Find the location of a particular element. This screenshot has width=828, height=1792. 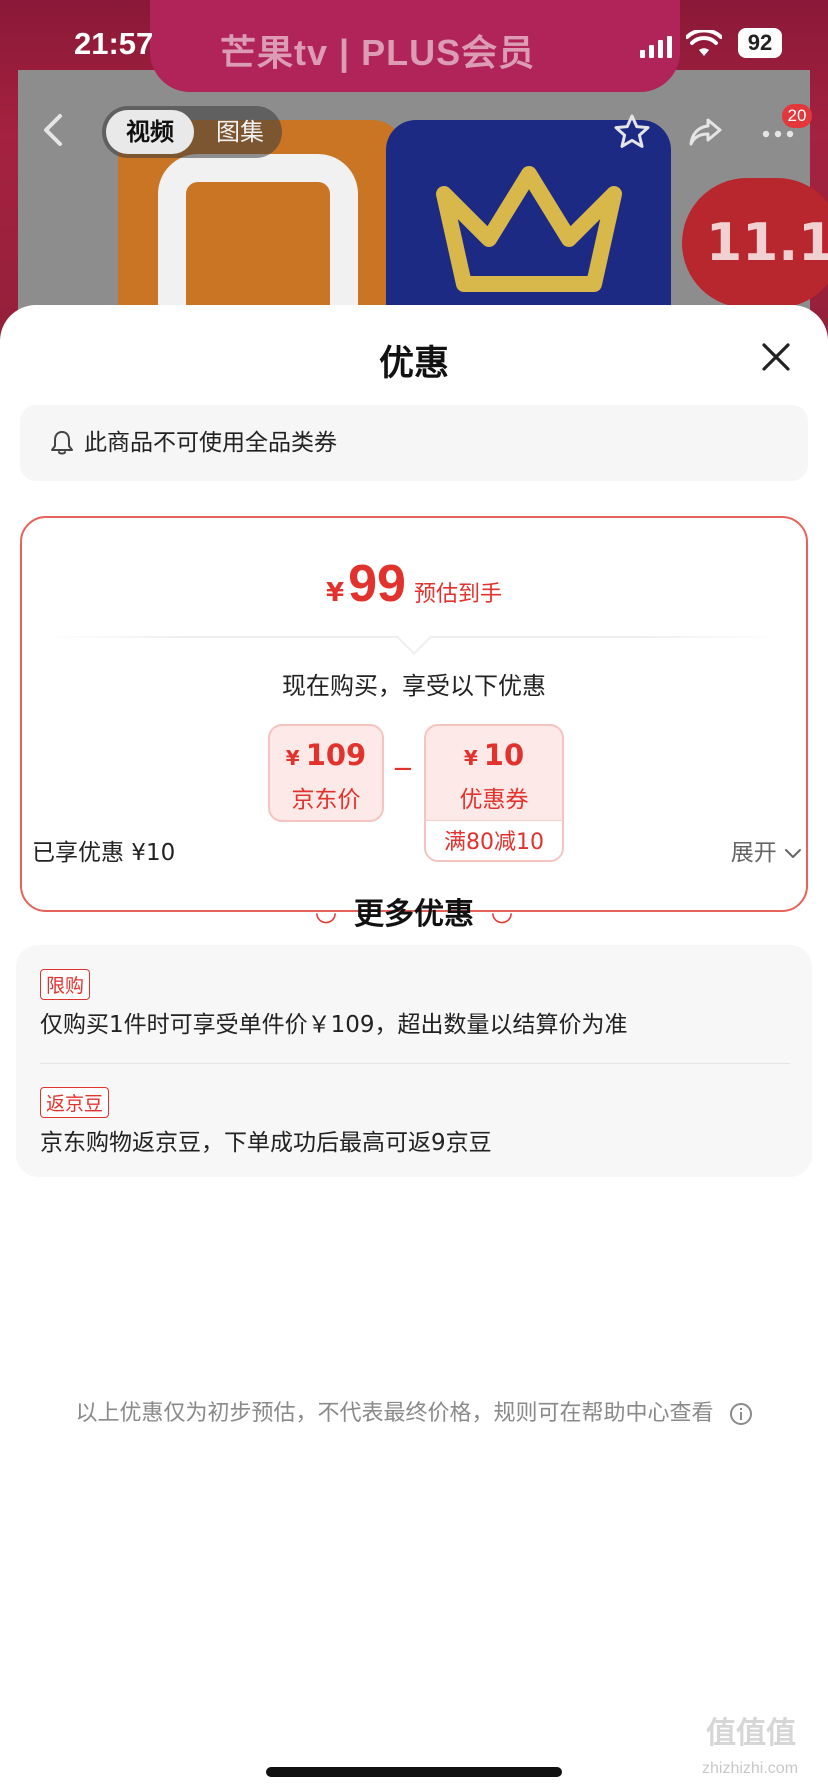

watermark-url: zhizhizhi.com is located at coordinates (750, 1768).